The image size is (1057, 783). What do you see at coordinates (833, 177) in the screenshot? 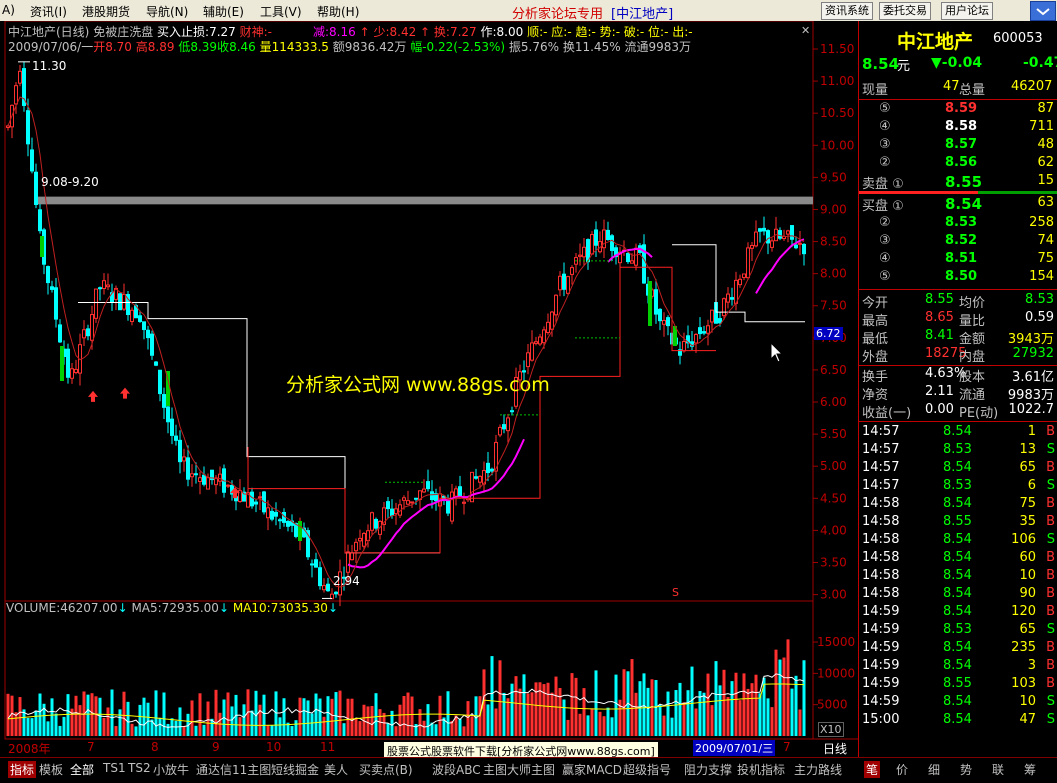
I see `price-tick-label: 9.50` at bounding box center [833, 177].